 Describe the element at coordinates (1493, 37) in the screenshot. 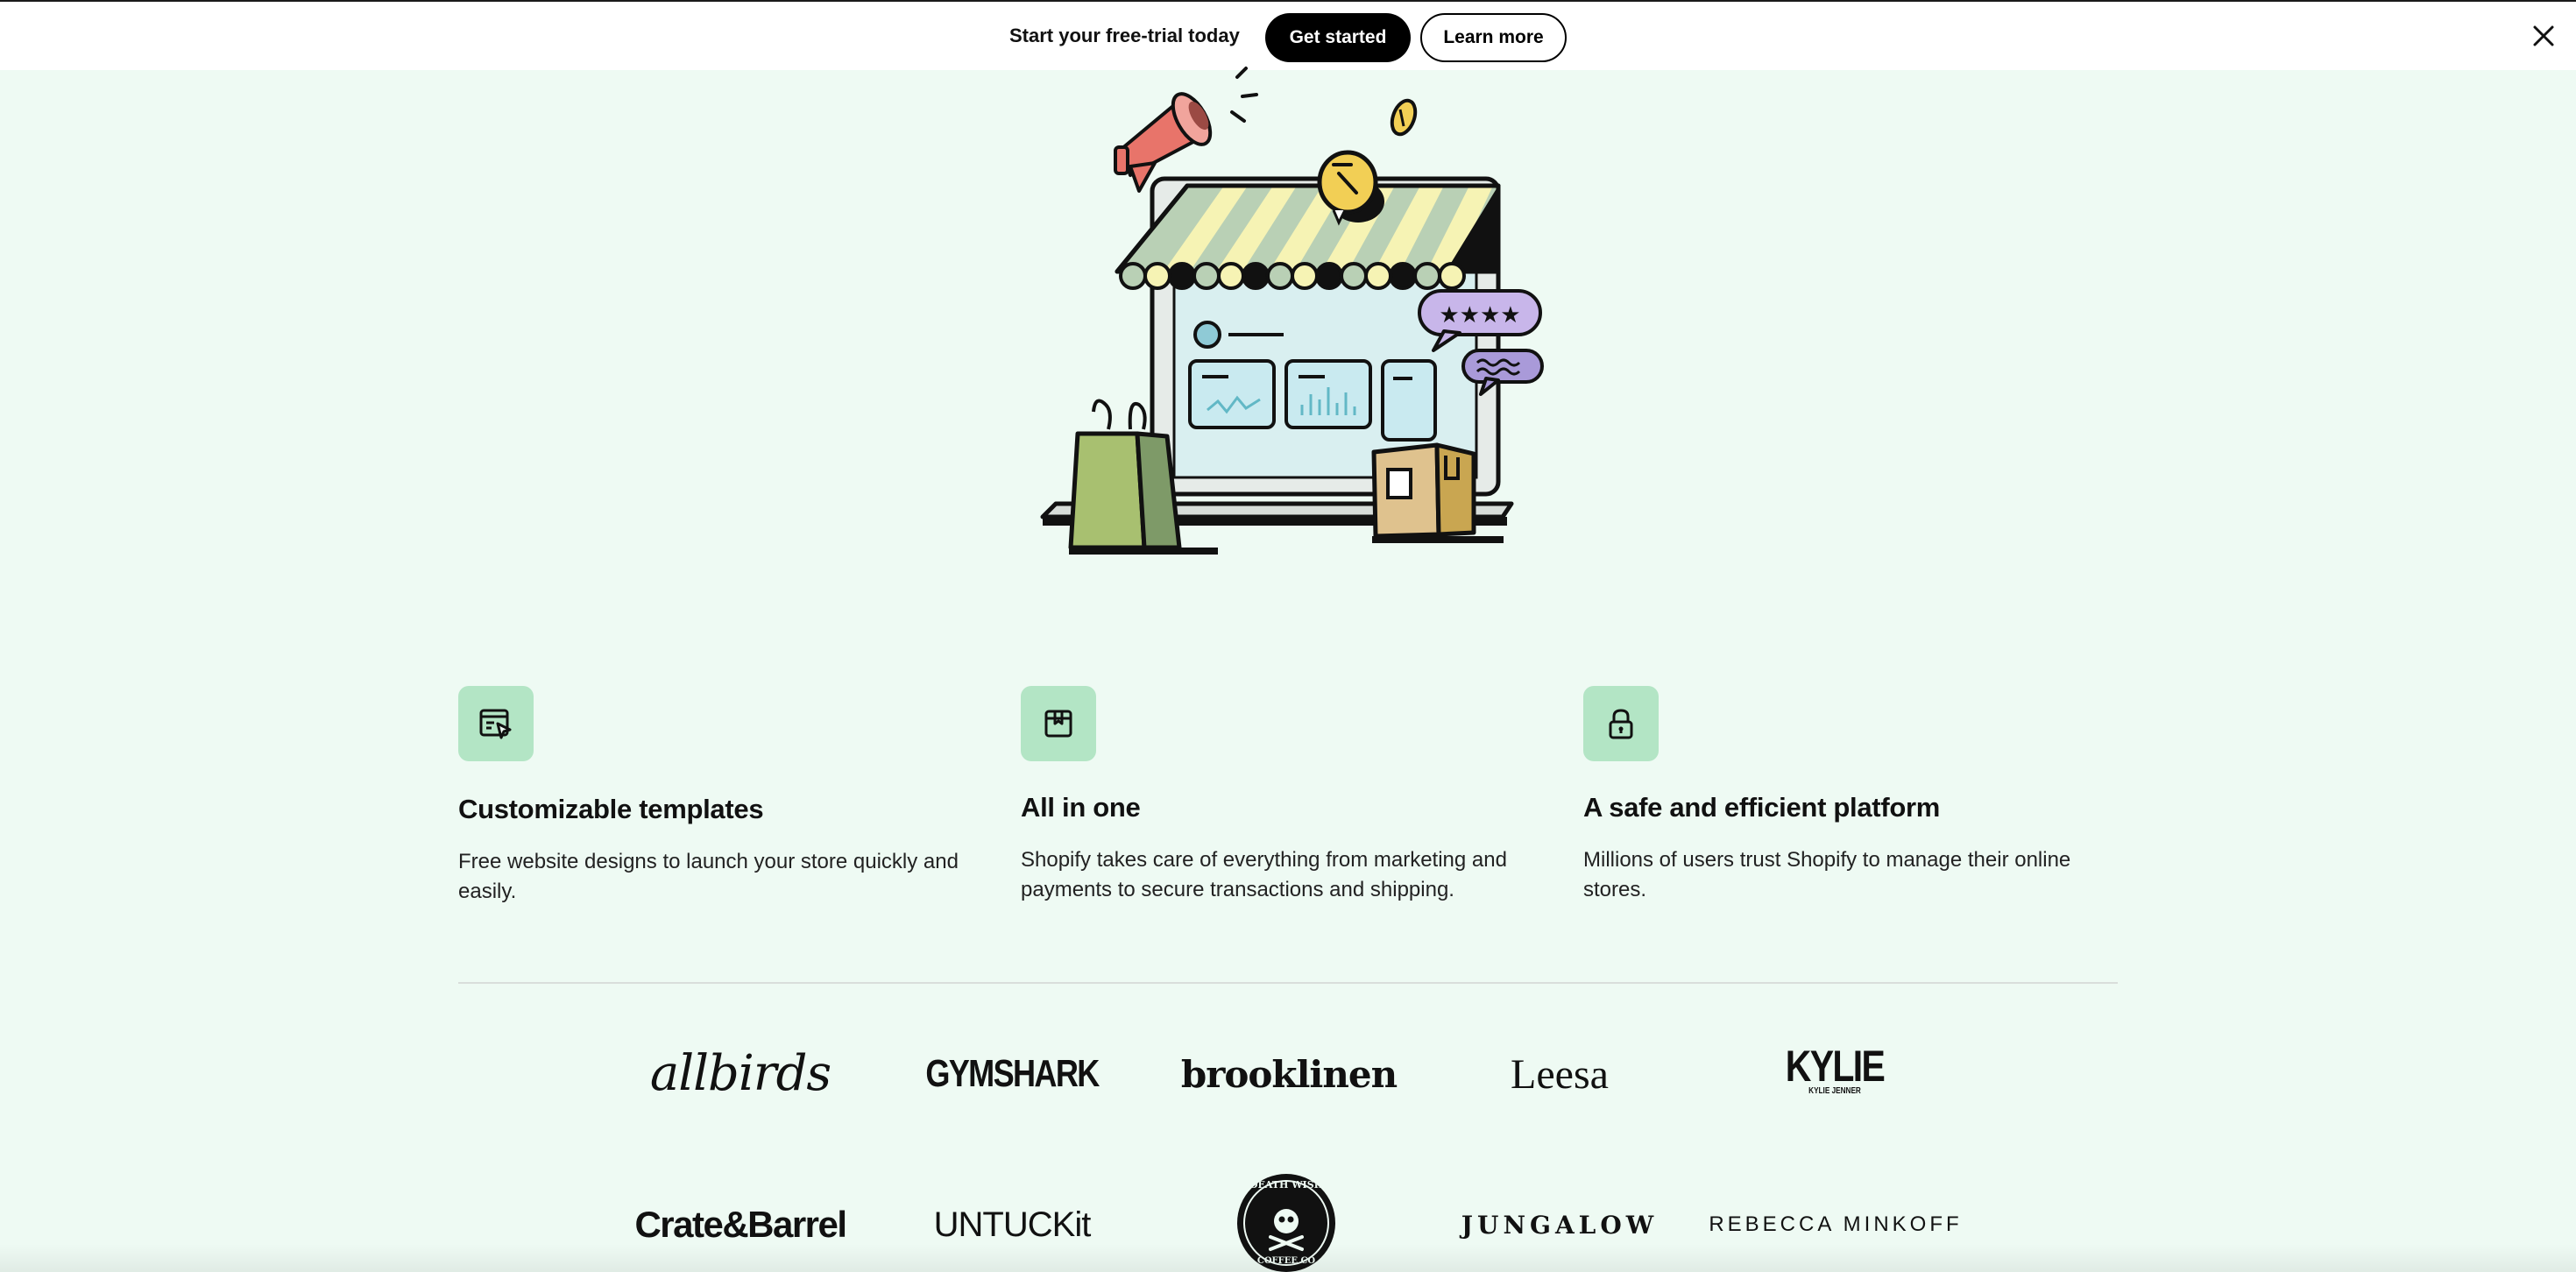

I see `learn-more-button: Learn more` at that location.